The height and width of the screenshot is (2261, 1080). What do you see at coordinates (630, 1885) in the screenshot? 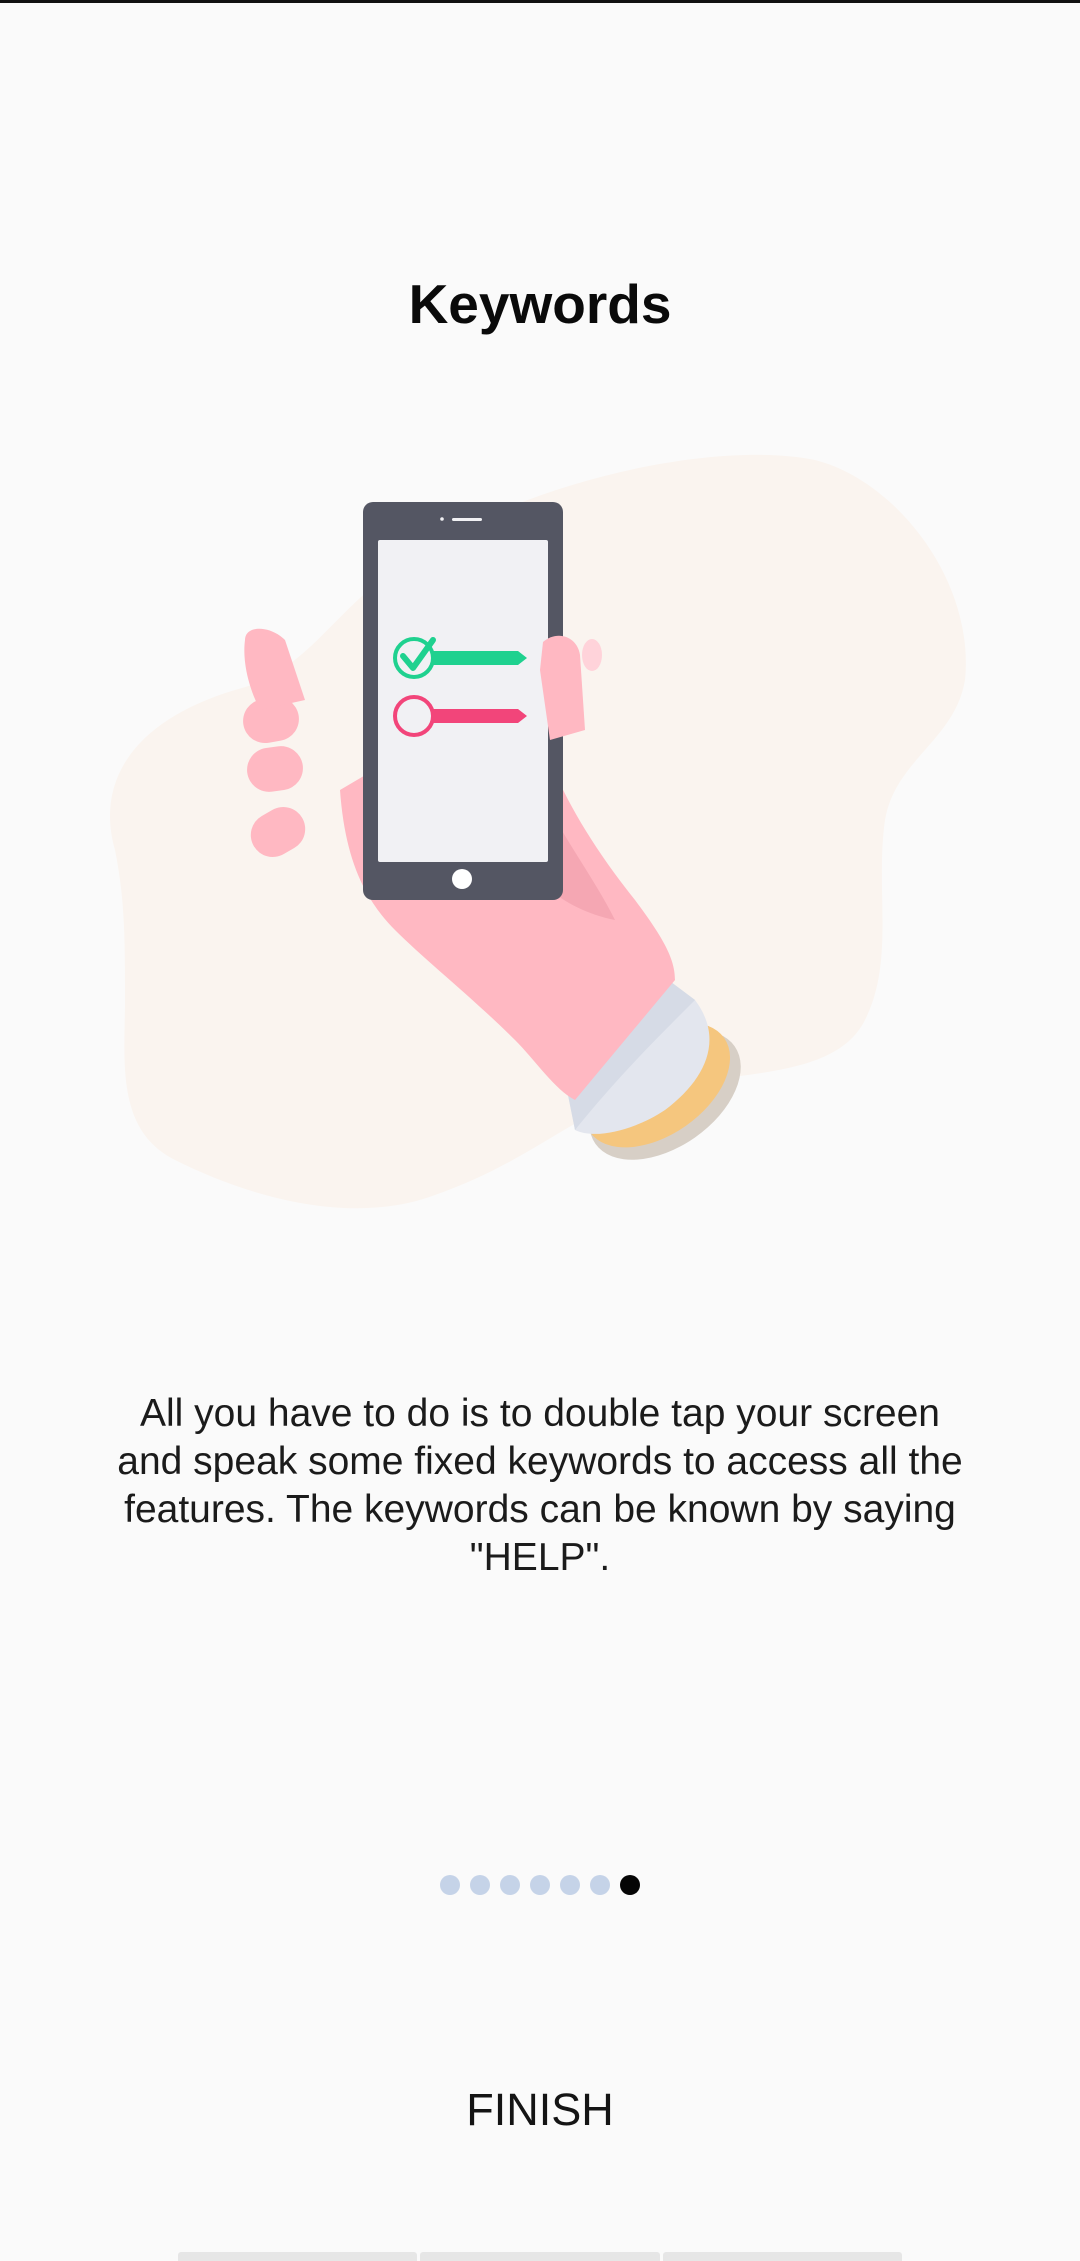
I see `page-indicator-dot-active` at bounding box center [630, 1885].